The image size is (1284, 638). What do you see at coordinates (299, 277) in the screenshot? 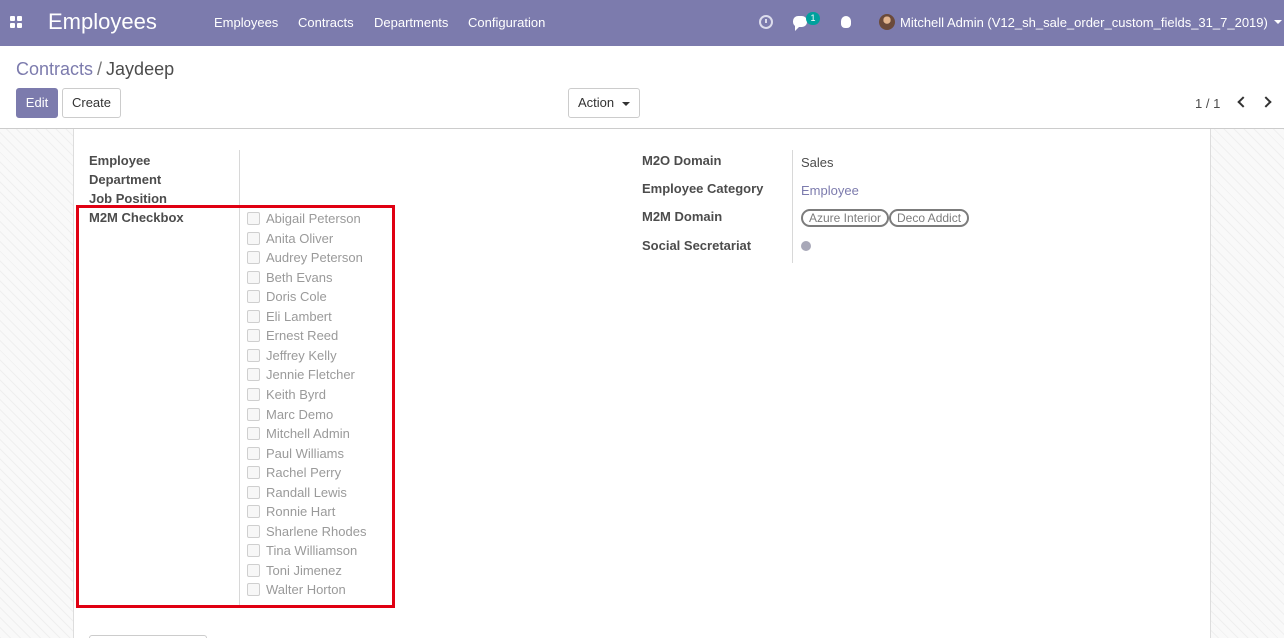
I see `checkbox-label: Beth Evans` at bounding box center [299, 277].